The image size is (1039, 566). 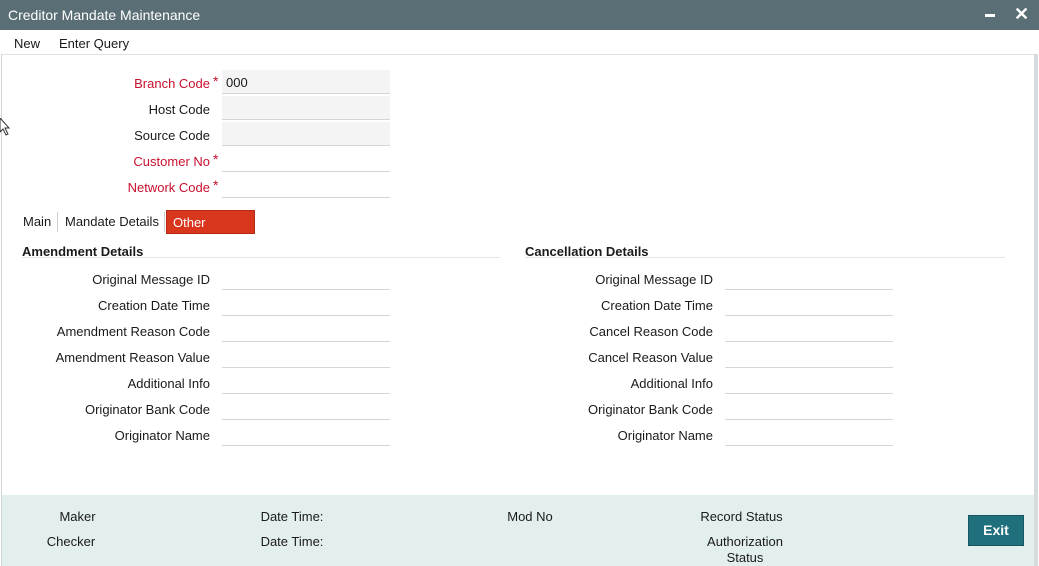 What do you see at coordinates (306, 408) in the screenshot?
I see `amend-originator-bank-code-field` at bounding box center [306, 408].